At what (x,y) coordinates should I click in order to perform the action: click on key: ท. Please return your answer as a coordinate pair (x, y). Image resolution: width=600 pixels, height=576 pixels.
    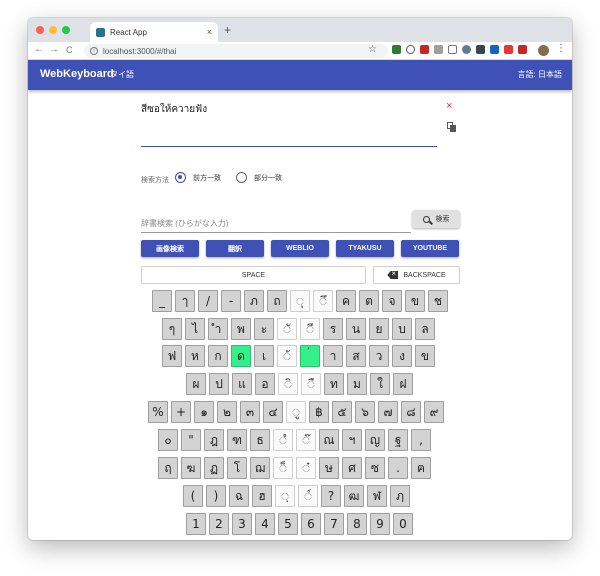
    Looking at the image, I should click on (334, 384).